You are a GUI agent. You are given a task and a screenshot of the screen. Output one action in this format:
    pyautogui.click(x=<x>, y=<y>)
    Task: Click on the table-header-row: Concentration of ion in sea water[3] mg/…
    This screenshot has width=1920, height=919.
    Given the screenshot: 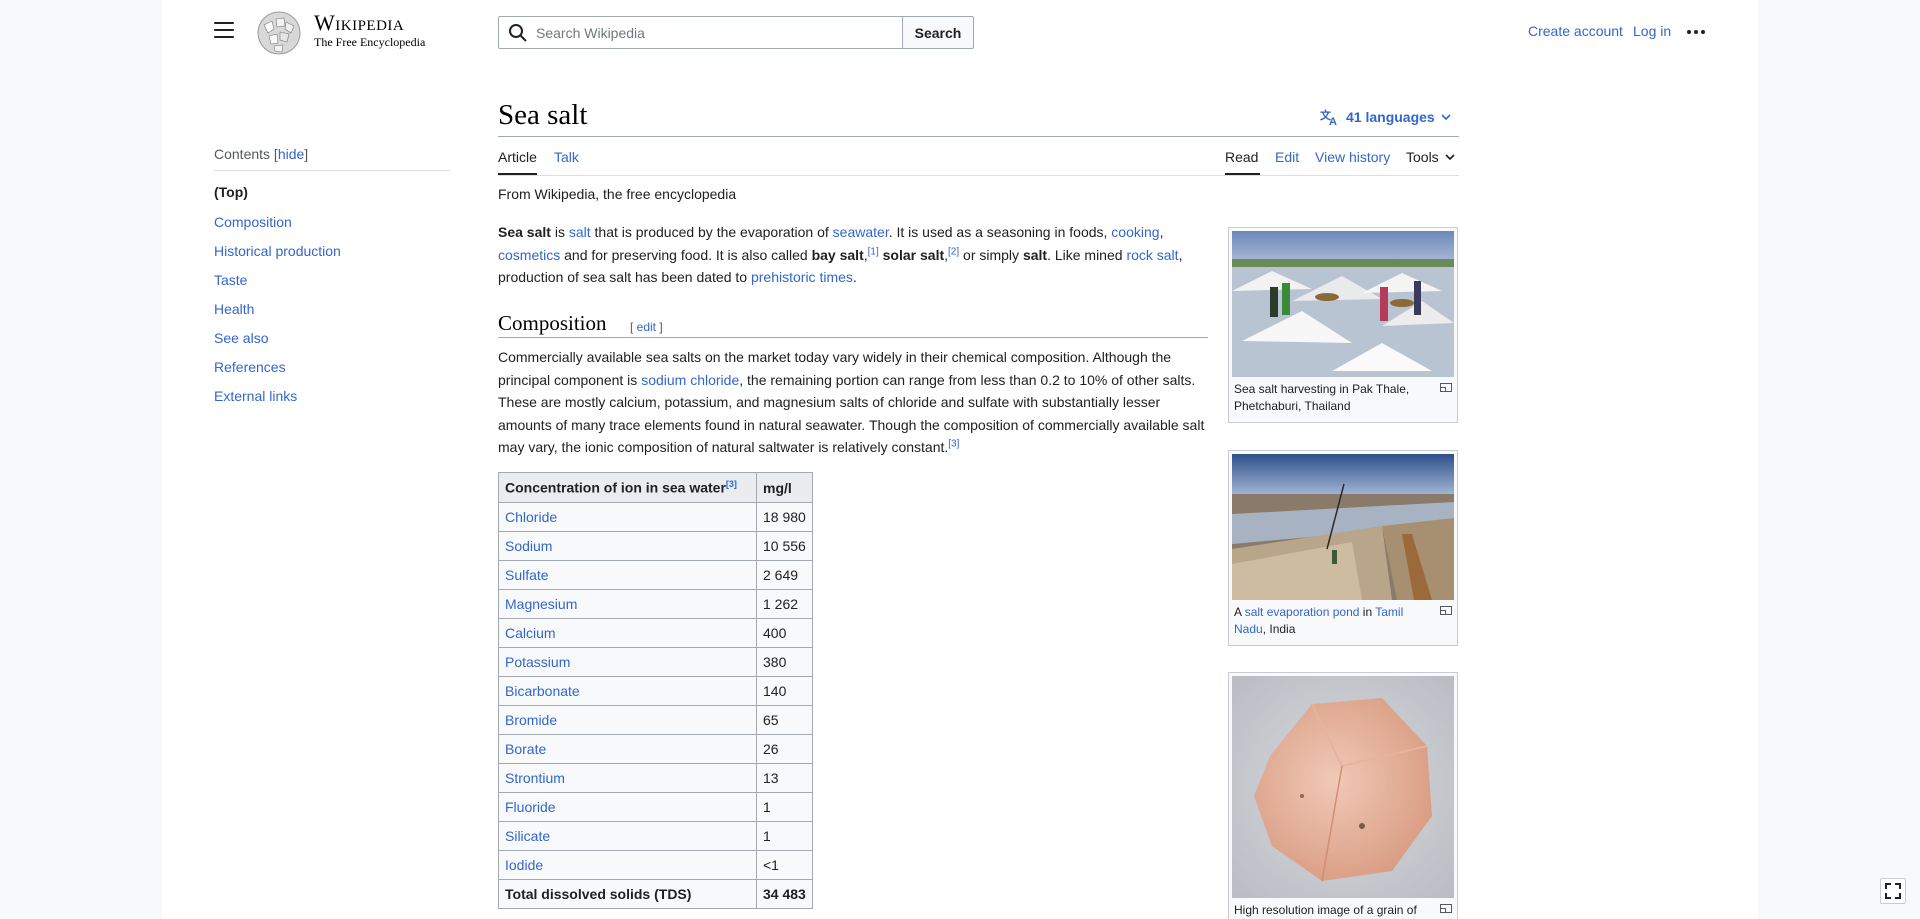 What is the action you would take?
    pyautogui.click(x=655, y=487)
    